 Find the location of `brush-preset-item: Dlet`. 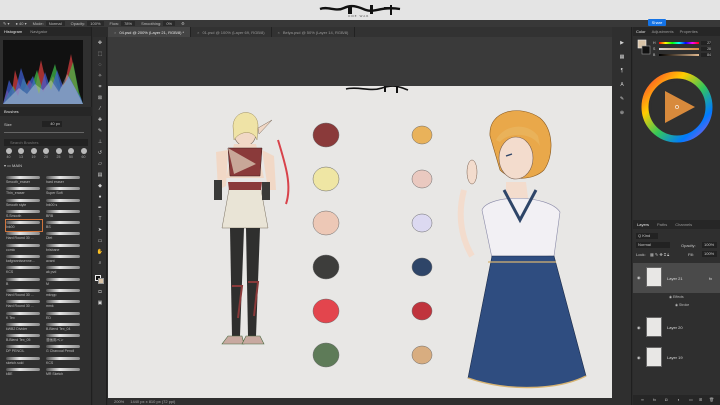

brush-preset-item: Dlet is located at coordinates (64, 236).